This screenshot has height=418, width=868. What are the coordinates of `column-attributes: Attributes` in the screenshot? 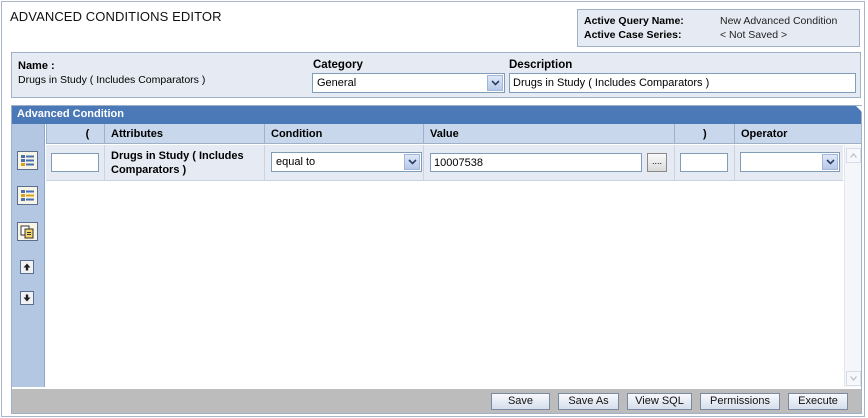 It's located at (184, 134).